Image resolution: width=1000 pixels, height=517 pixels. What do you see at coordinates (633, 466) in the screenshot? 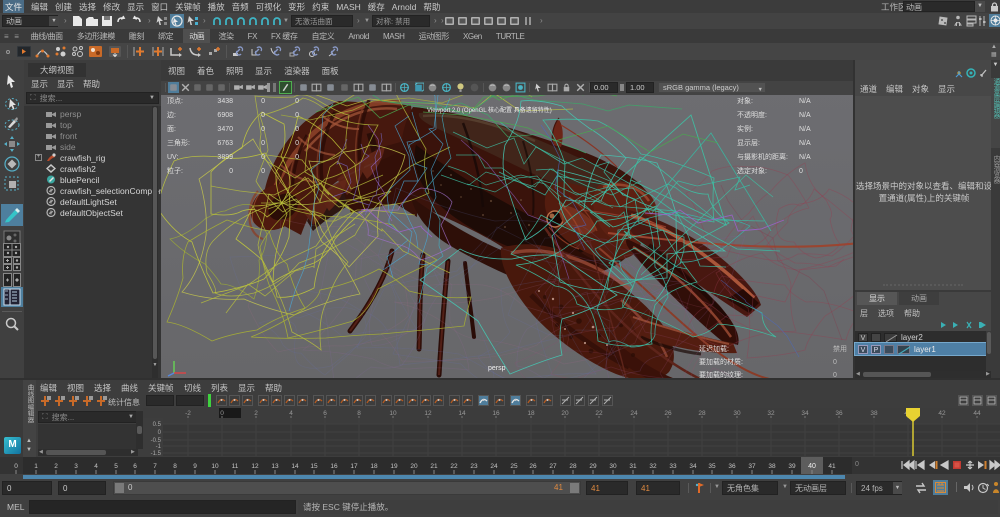
I see `svg-text: 31` at bounding box center [633, 466].